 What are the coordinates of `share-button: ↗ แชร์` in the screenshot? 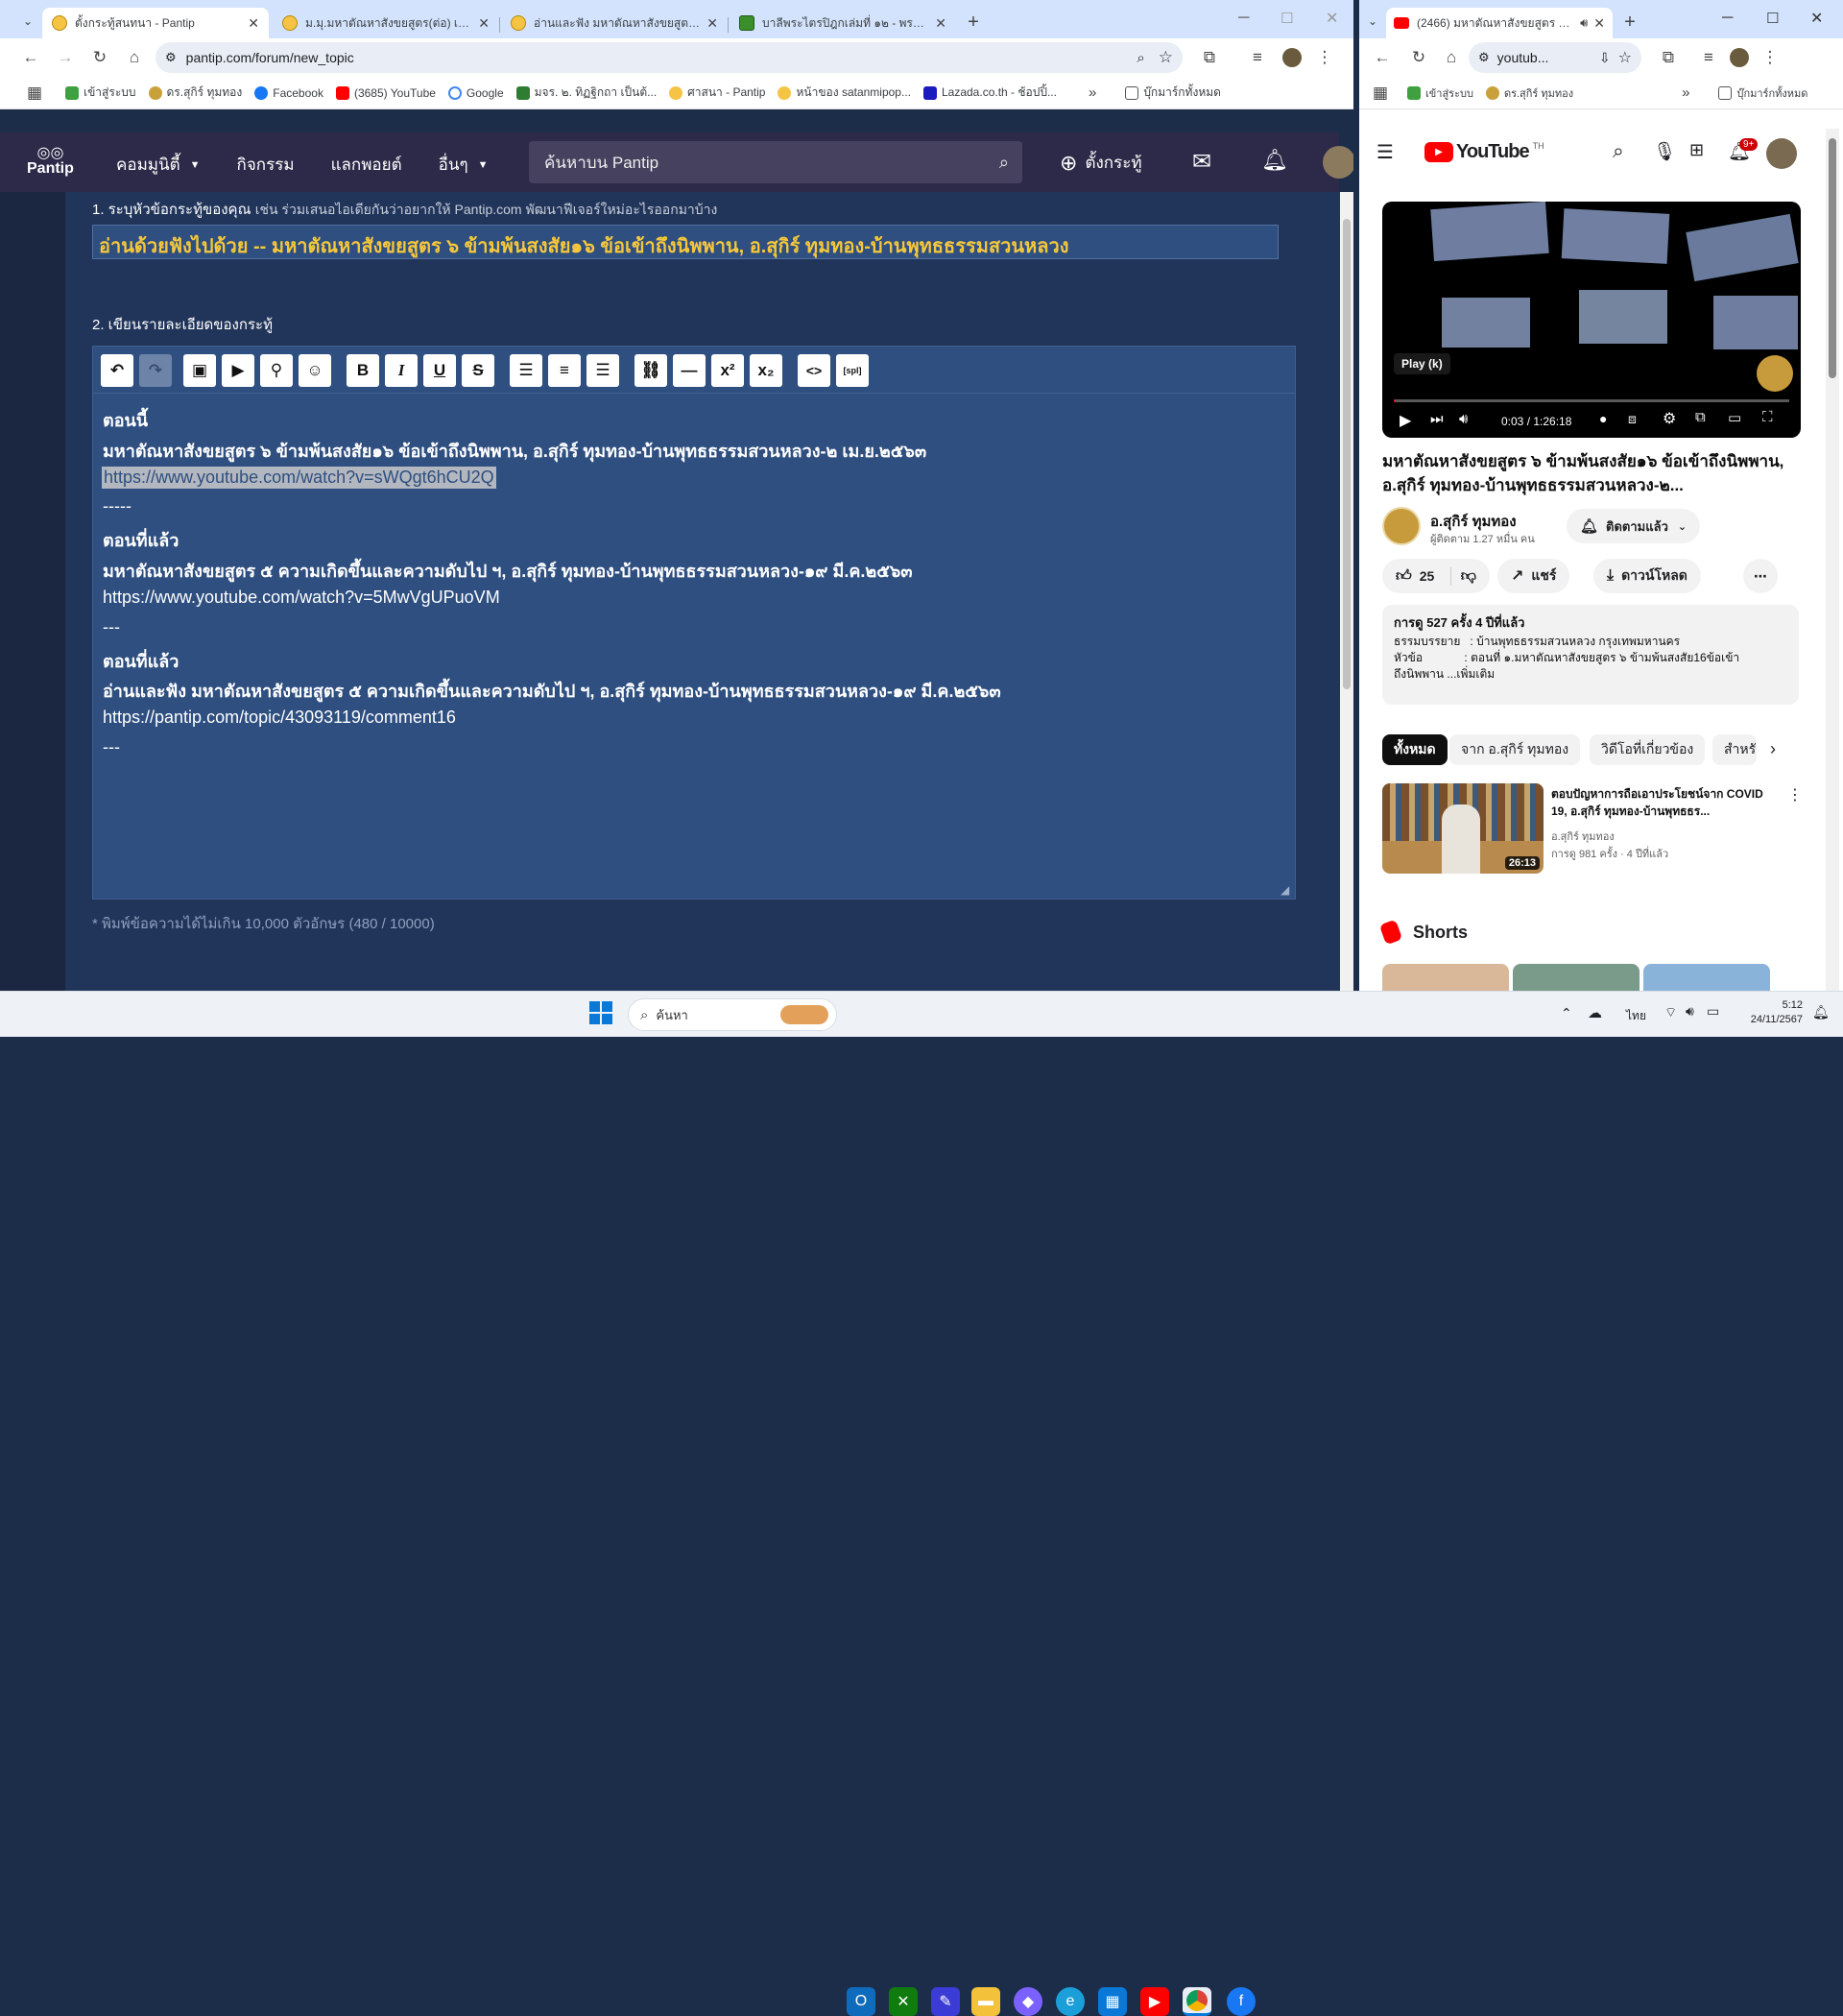 It's located at (1533, 576).